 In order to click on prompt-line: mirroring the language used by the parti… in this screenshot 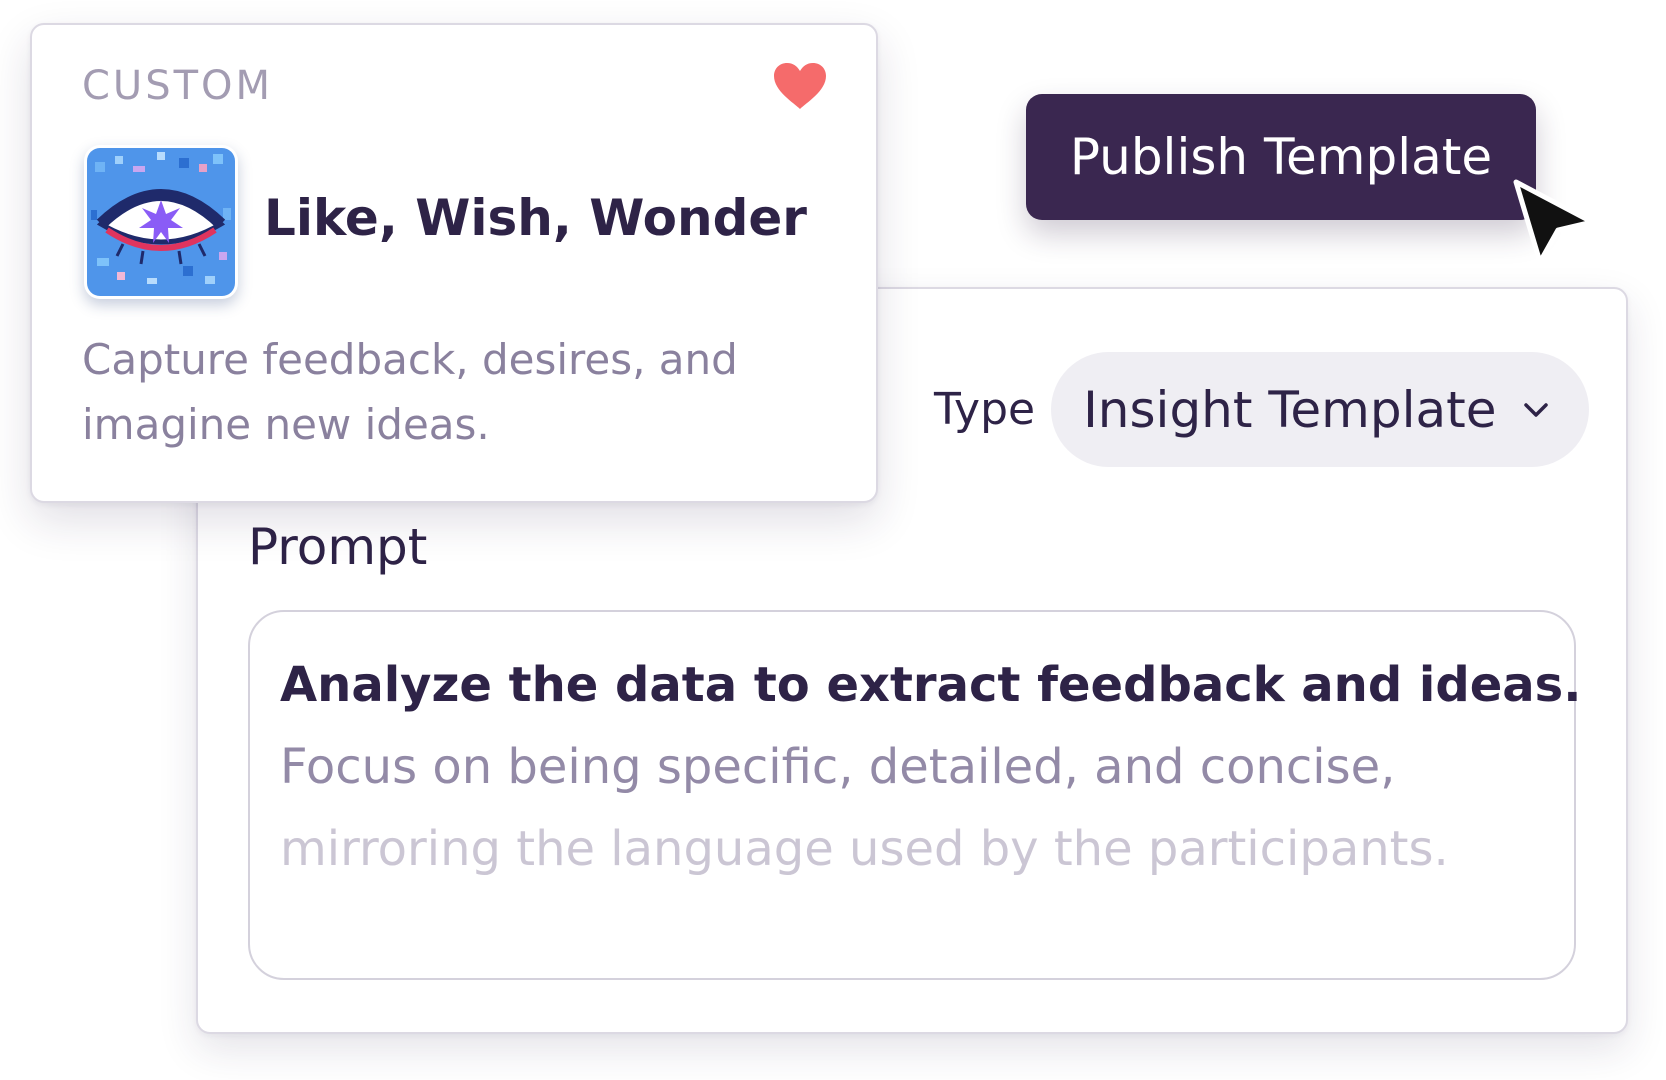, I will do `click(864, 849)`.